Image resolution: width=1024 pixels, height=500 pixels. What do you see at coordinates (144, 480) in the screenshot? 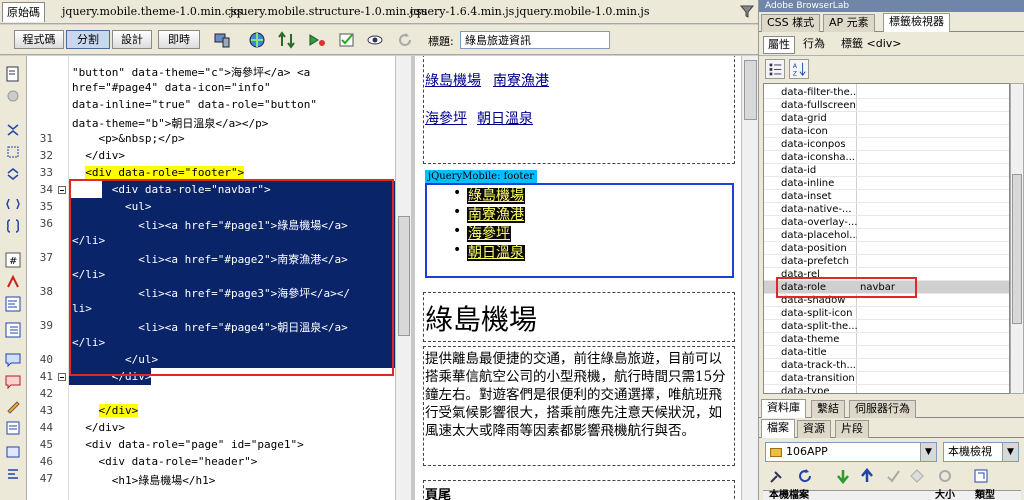
I see `code-line: <h1>綠島機場</h1>` at bounding box center [144, 480].